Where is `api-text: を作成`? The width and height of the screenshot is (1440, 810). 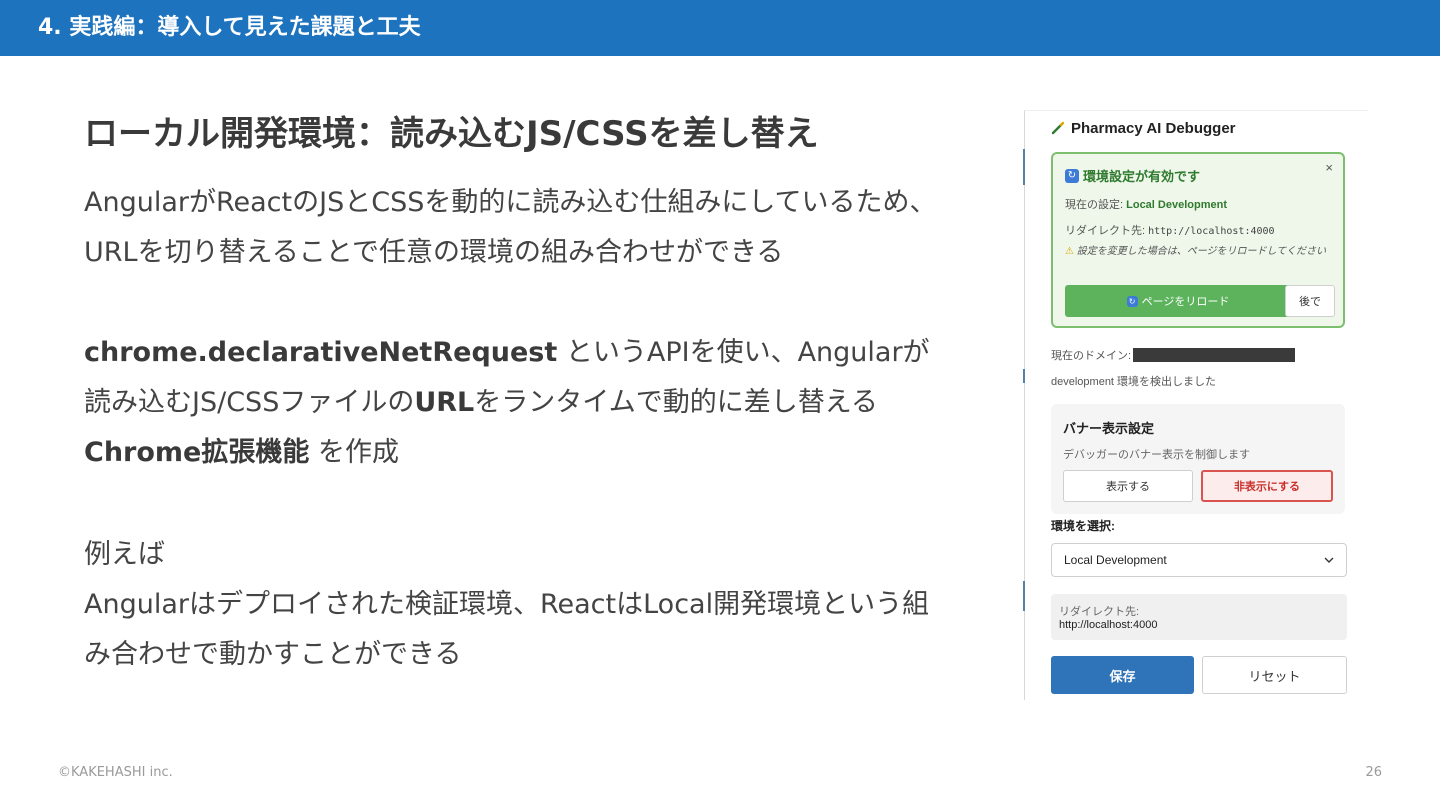
api-text: を作成 is located at coordinates (354, 452).